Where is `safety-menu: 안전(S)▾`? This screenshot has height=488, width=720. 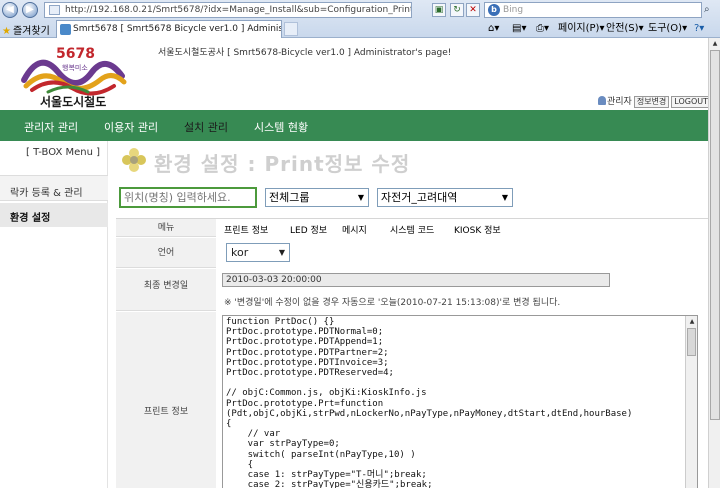 safety-menu: 안전(S)▾ is located at coordinates (625, 29).